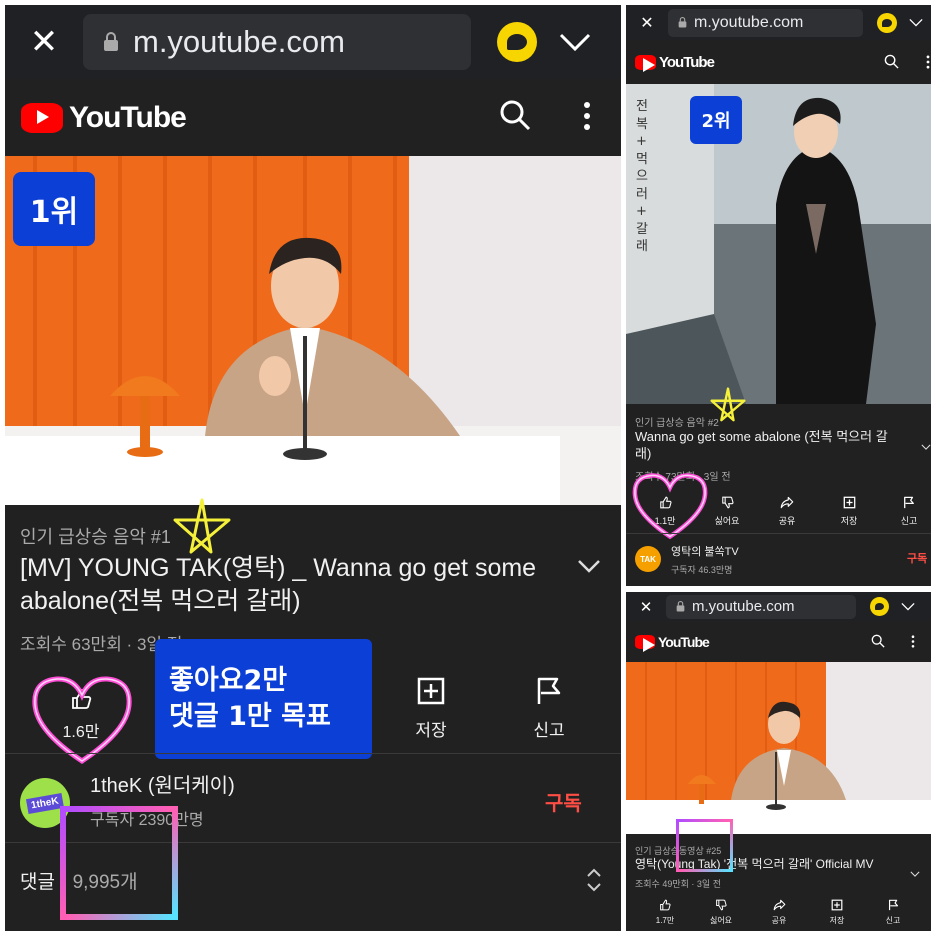  I want to click on subscriber-count: 구독자 46.3만명, so click(702, 570).